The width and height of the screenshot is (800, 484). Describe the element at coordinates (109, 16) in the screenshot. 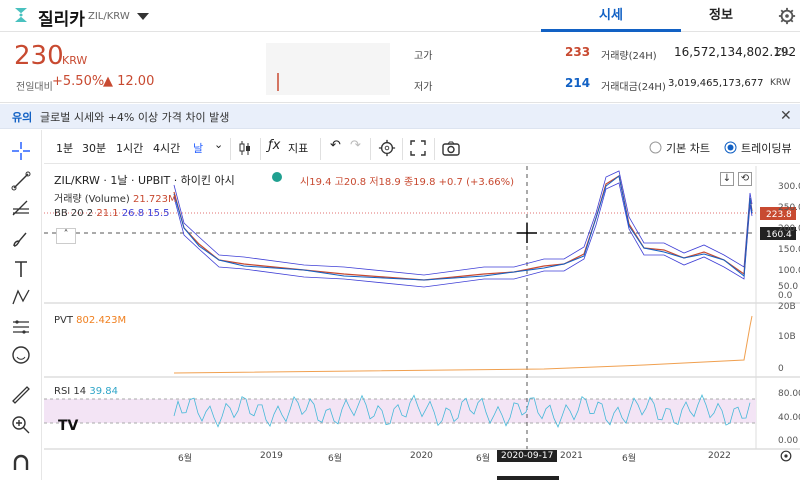

I see `coin-pair: ZIL/KRW` at that location.